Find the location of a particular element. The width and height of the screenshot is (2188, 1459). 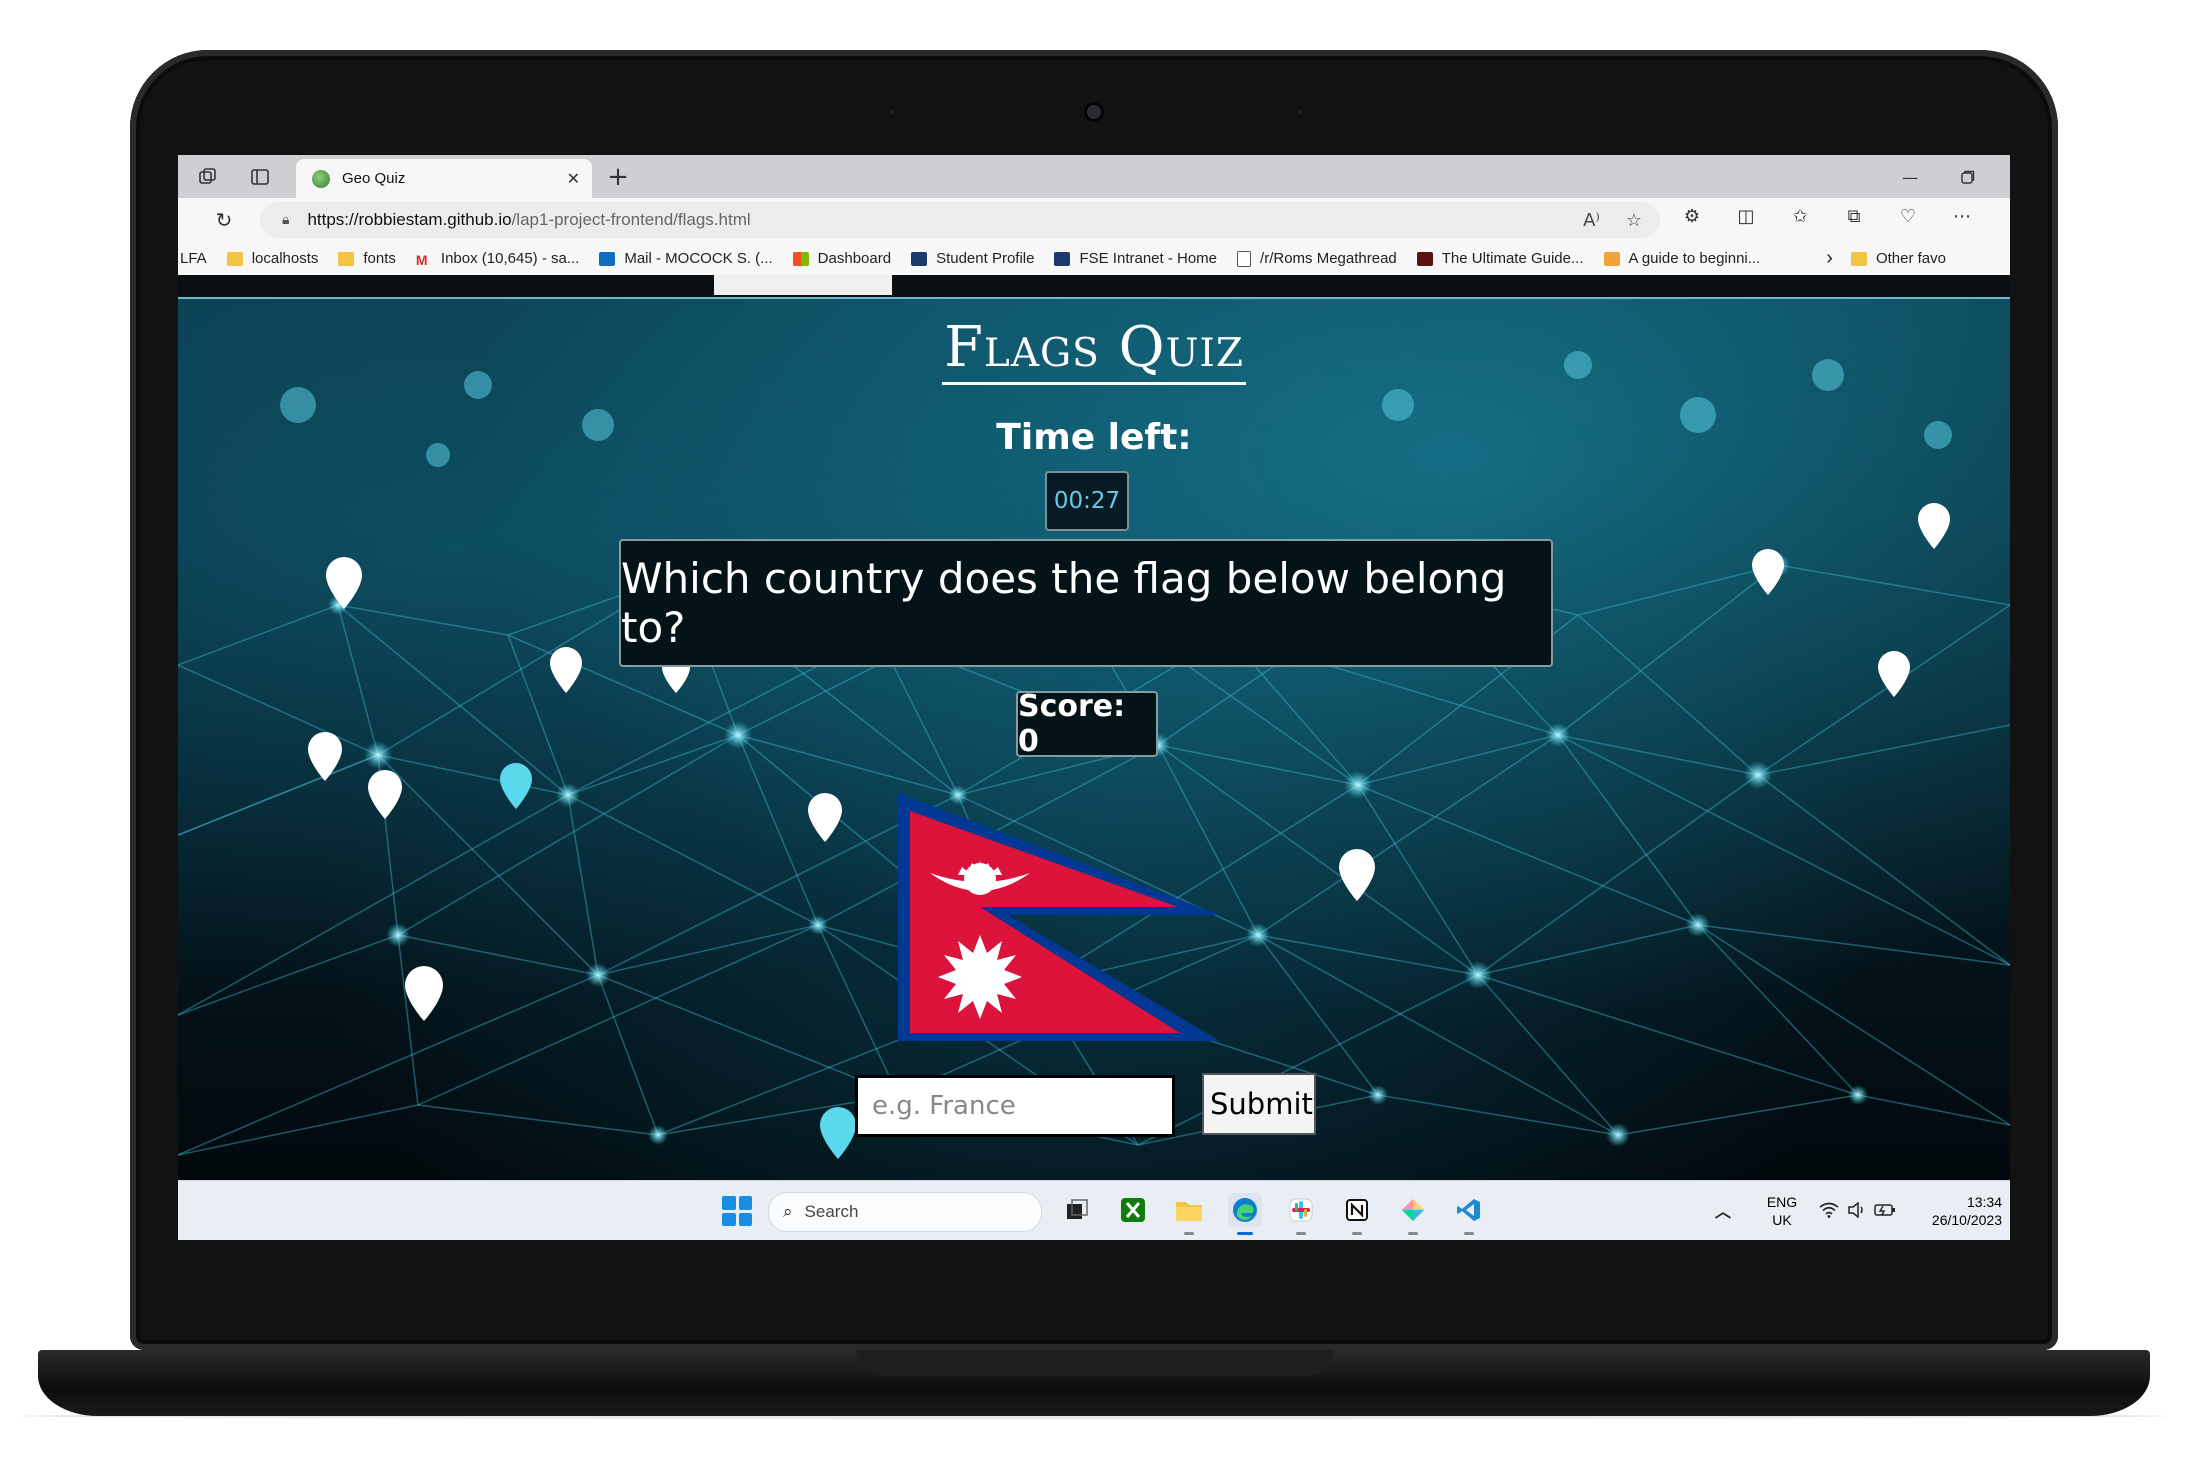

webcam is located at coordinates (1094, 112).